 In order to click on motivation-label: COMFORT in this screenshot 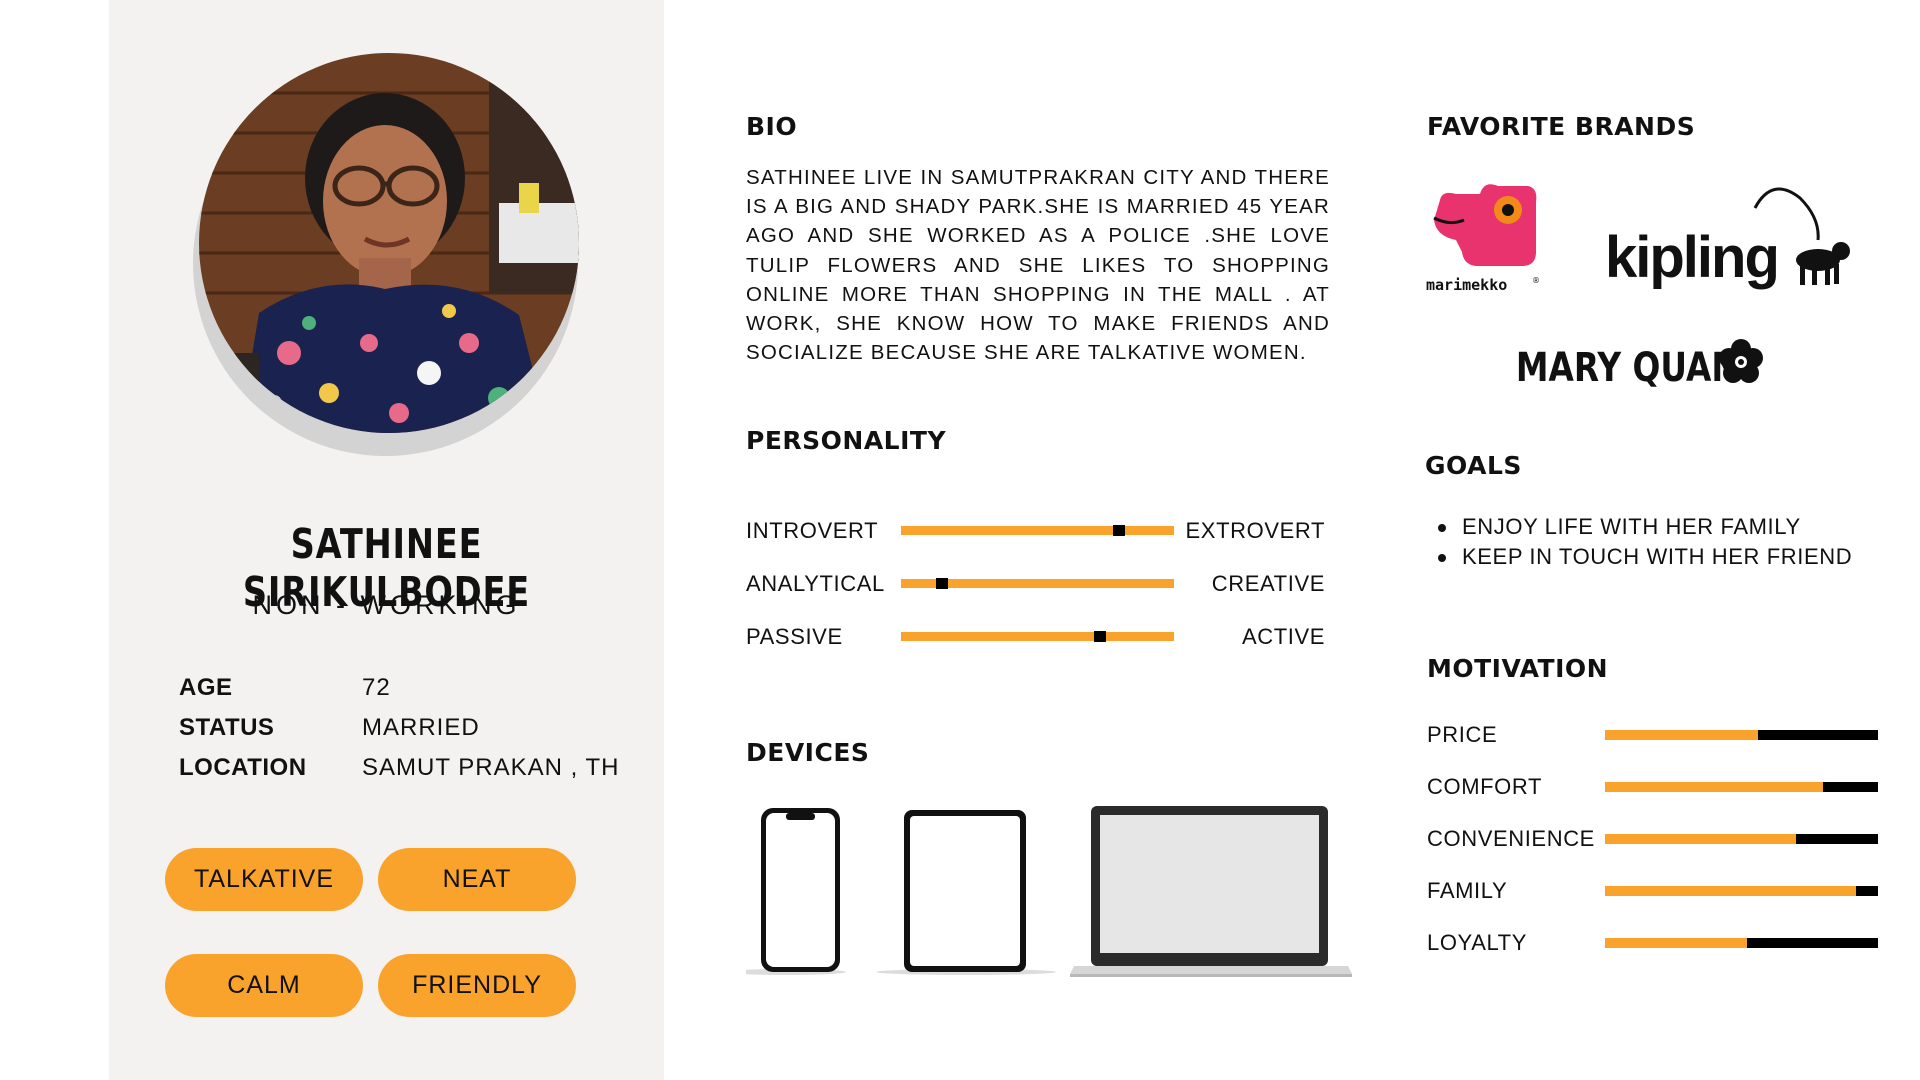, I will do `click(1485, 786)`.